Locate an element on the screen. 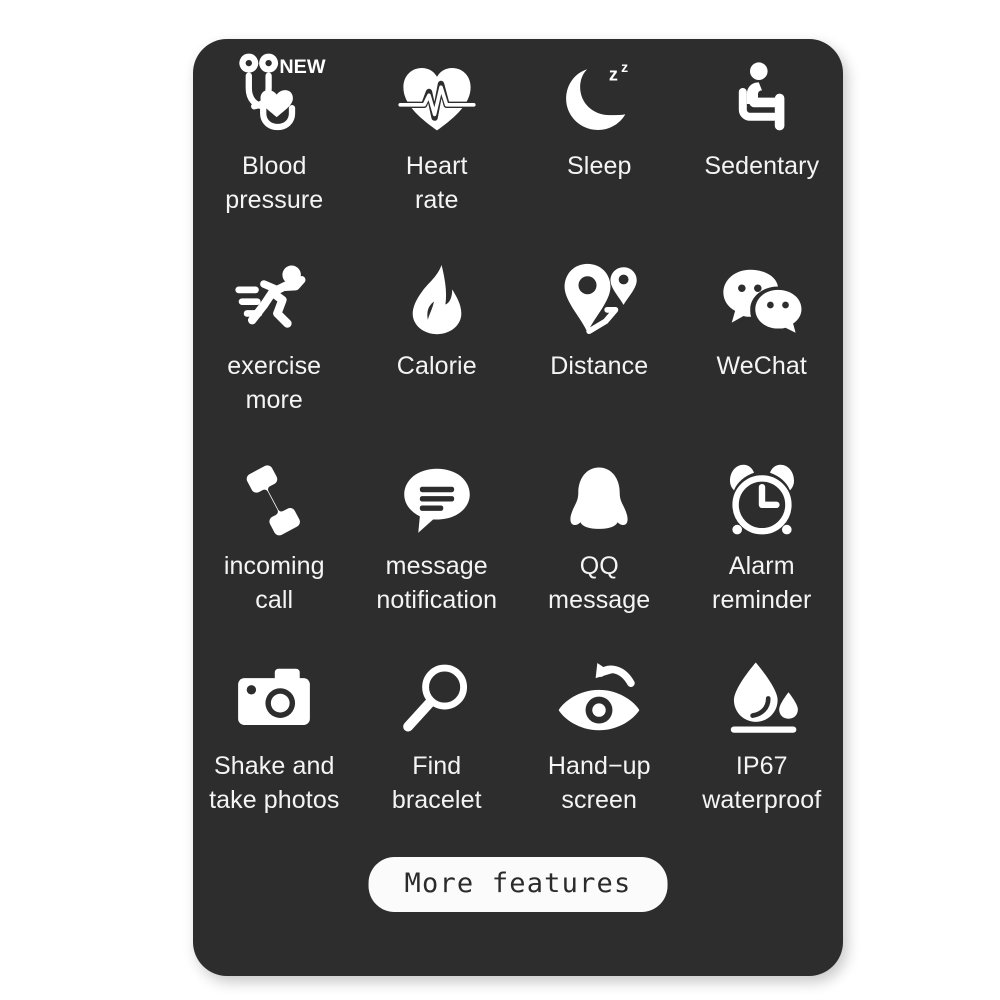 This screenshot has width=1000, height=1000. feature-item-incoming-call: incoming call is located at coordinates (274, 539).